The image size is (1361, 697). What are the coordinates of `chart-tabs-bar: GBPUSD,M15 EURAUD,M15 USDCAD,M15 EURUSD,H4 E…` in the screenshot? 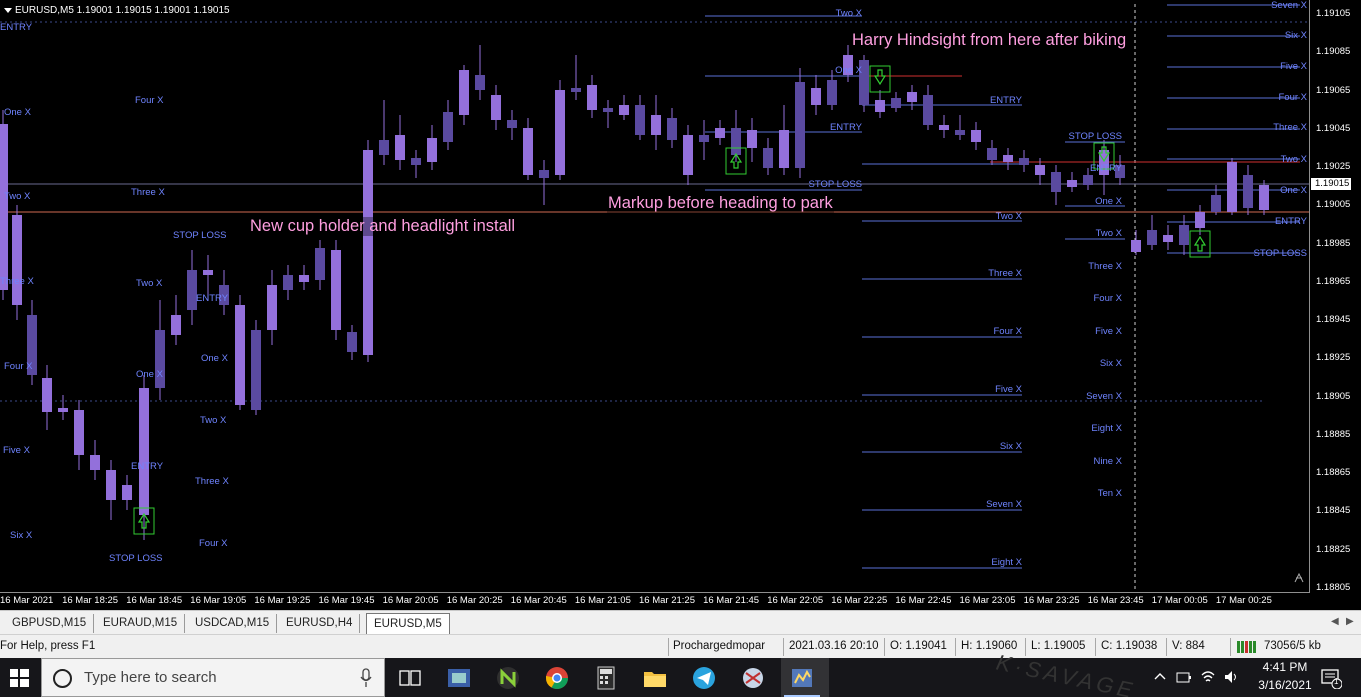 It's located at (680, 622).